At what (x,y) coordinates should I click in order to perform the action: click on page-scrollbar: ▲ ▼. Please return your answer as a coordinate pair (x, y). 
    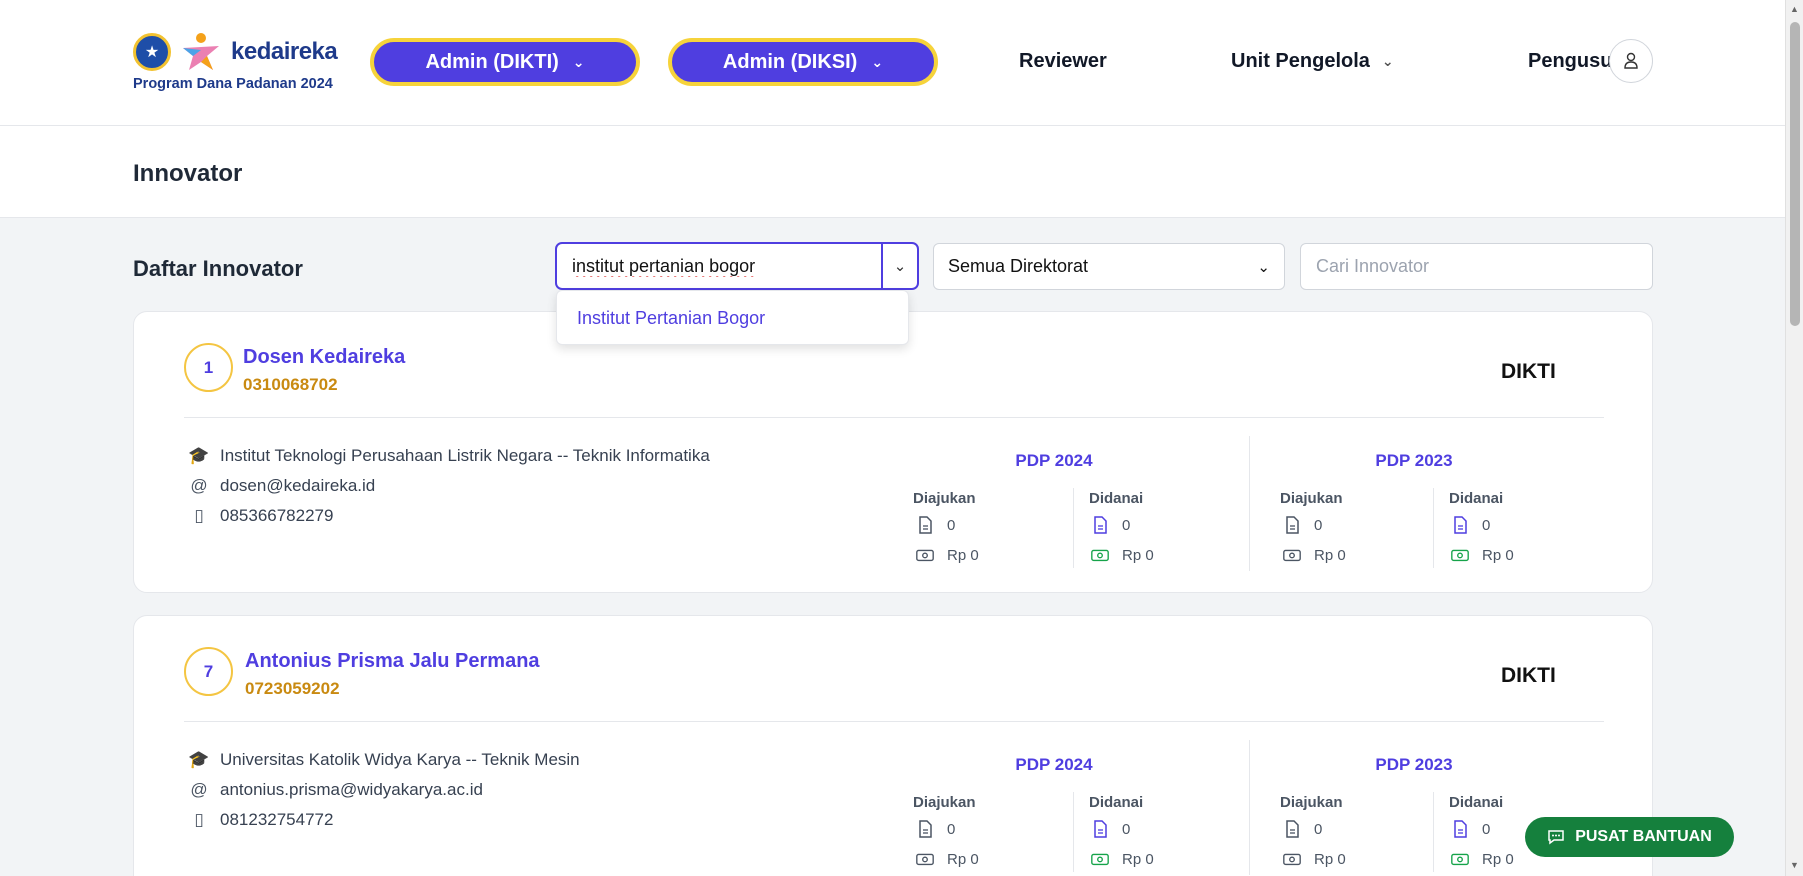
    Looking at the image, I should click on (1794, 438).